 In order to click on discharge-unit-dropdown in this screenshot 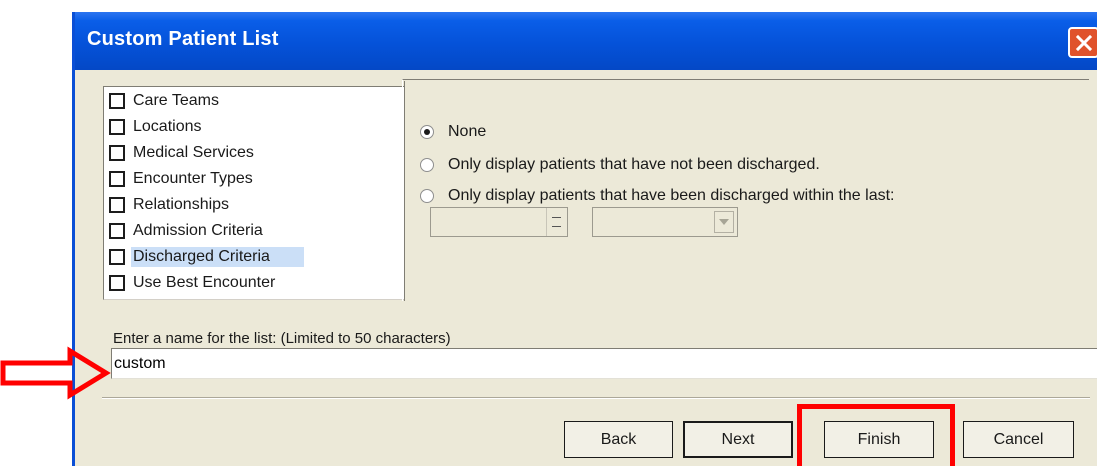, I will do `click(665, 222)`.